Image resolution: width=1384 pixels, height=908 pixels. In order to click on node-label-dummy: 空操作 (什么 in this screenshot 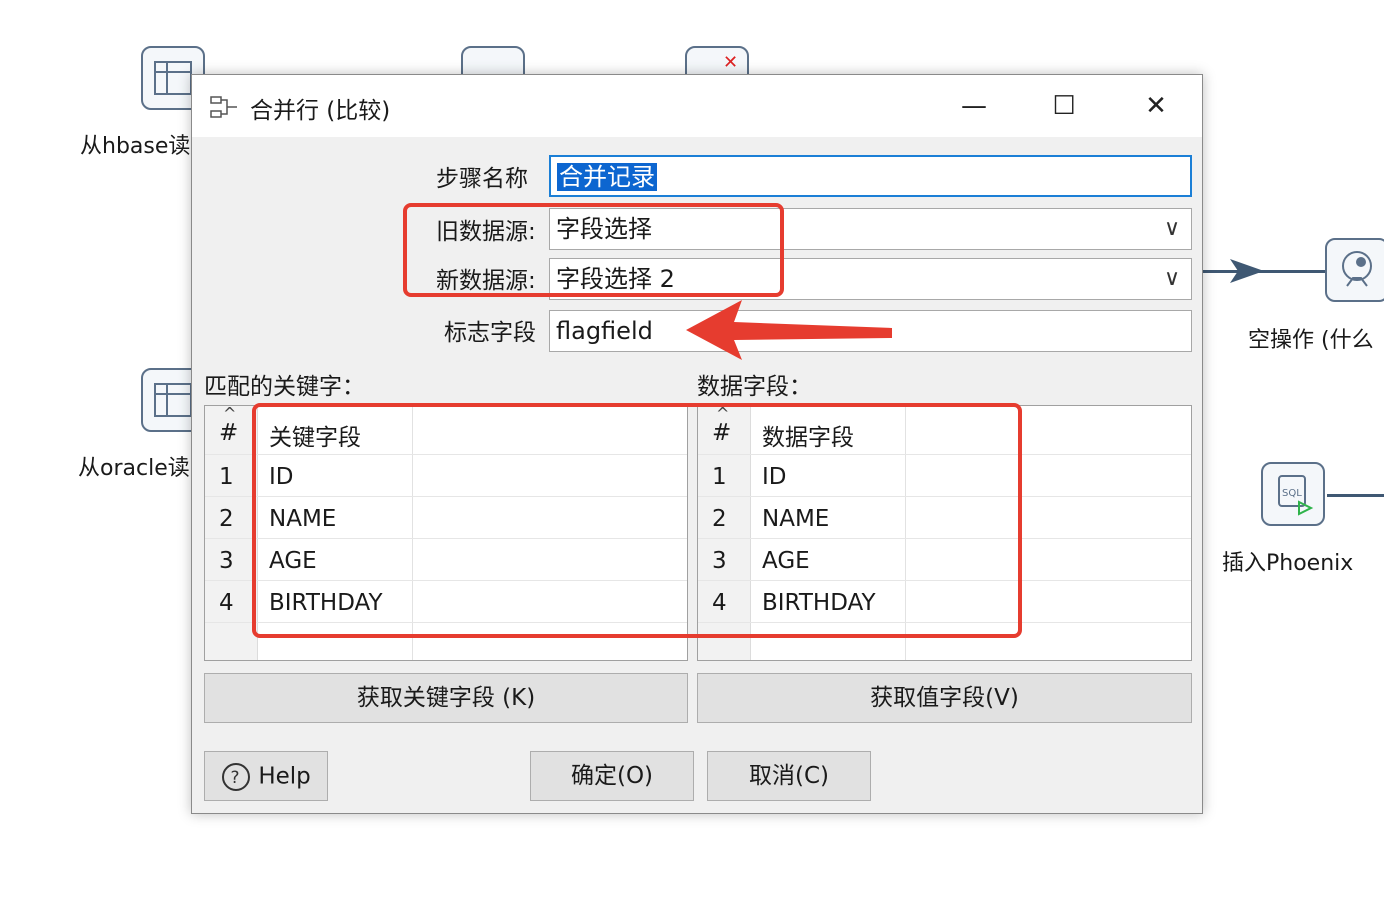, I will do `click(1311, 340)`.